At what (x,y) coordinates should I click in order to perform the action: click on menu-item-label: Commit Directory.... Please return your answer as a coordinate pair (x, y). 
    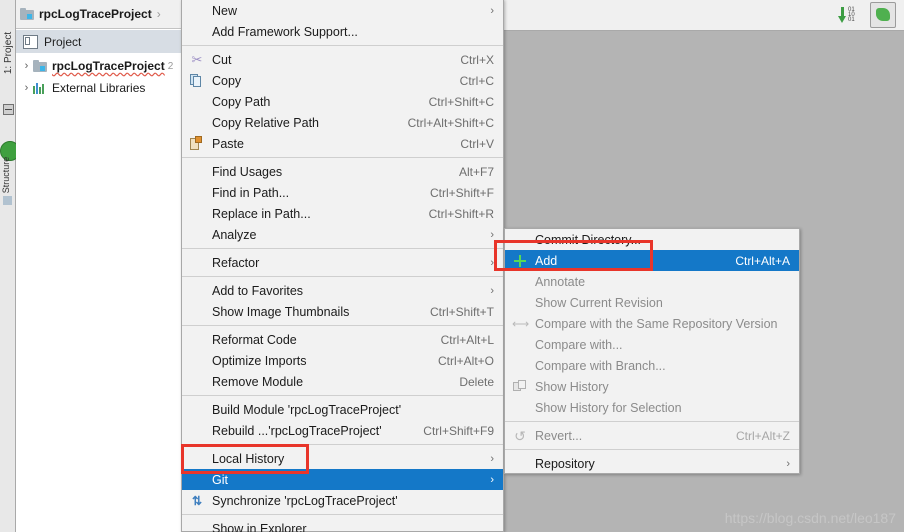
    Looking at the image, I should click on (588, 239).